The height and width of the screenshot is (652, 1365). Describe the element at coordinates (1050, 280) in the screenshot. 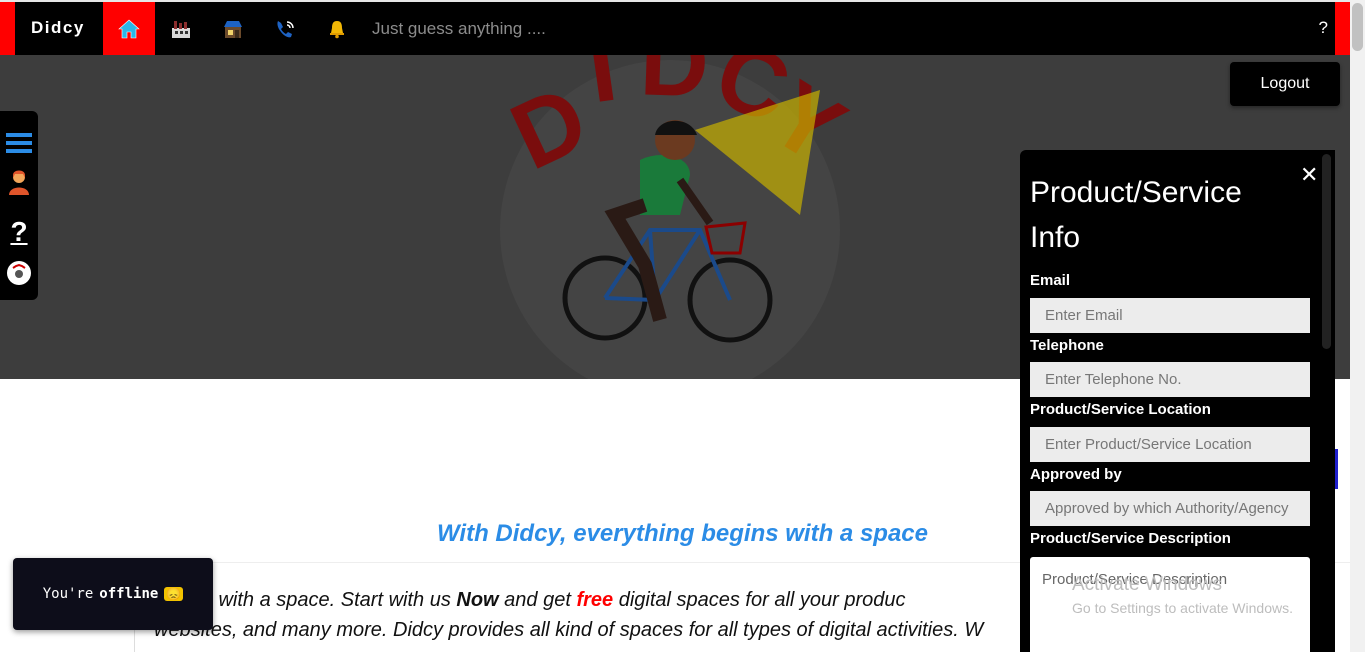

I see `email-label: Email` at that location.